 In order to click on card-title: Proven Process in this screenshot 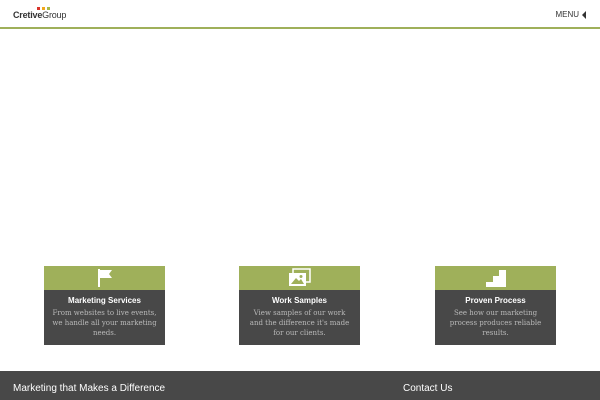, I will do `click(495, 300)`.